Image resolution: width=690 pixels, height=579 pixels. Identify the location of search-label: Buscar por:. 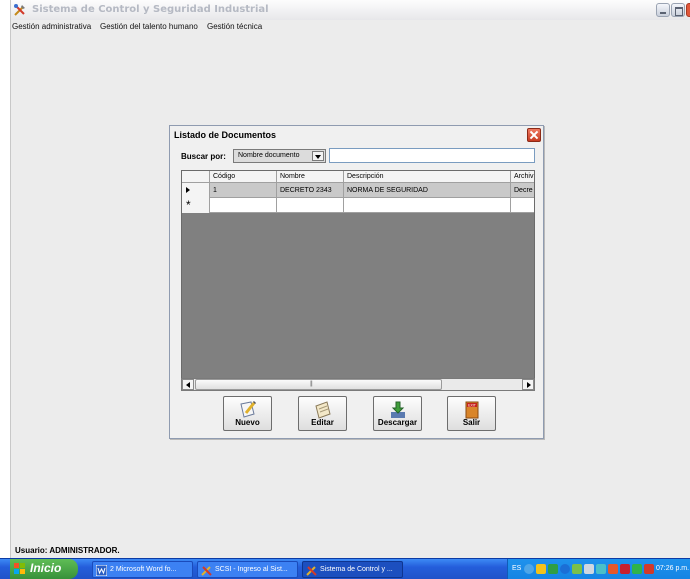
(203, 156).